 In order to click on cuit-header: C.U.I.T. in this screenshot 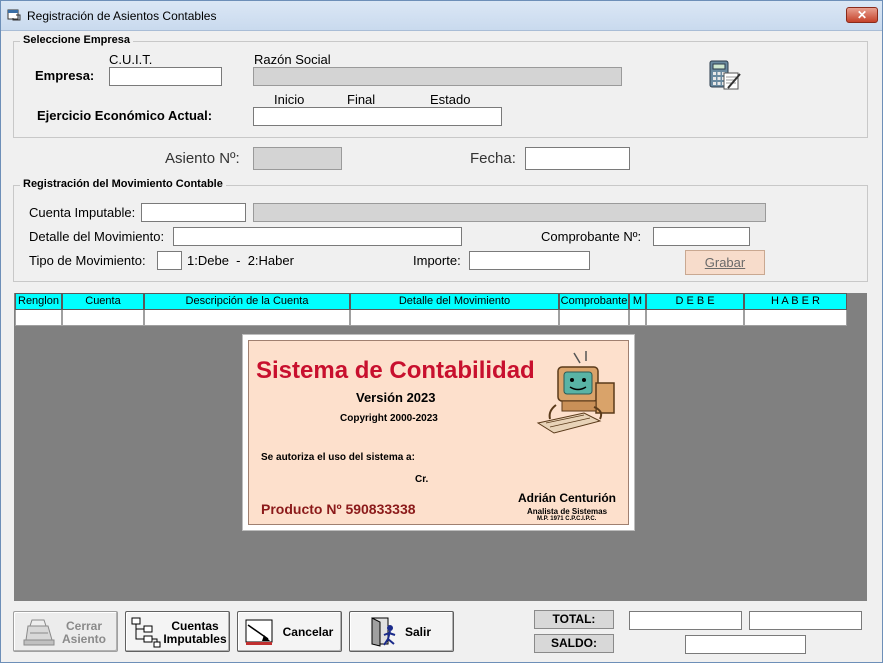, I will do `click(131, 59)`.